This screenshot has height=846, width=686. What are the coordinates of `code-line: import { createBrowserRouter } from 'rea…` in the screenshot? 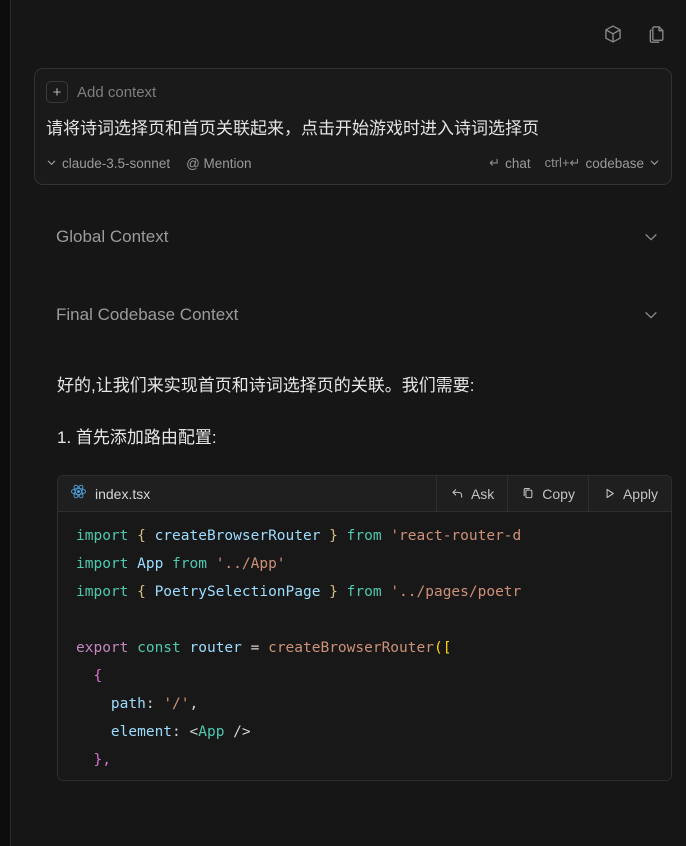 It's located at (364, 536).